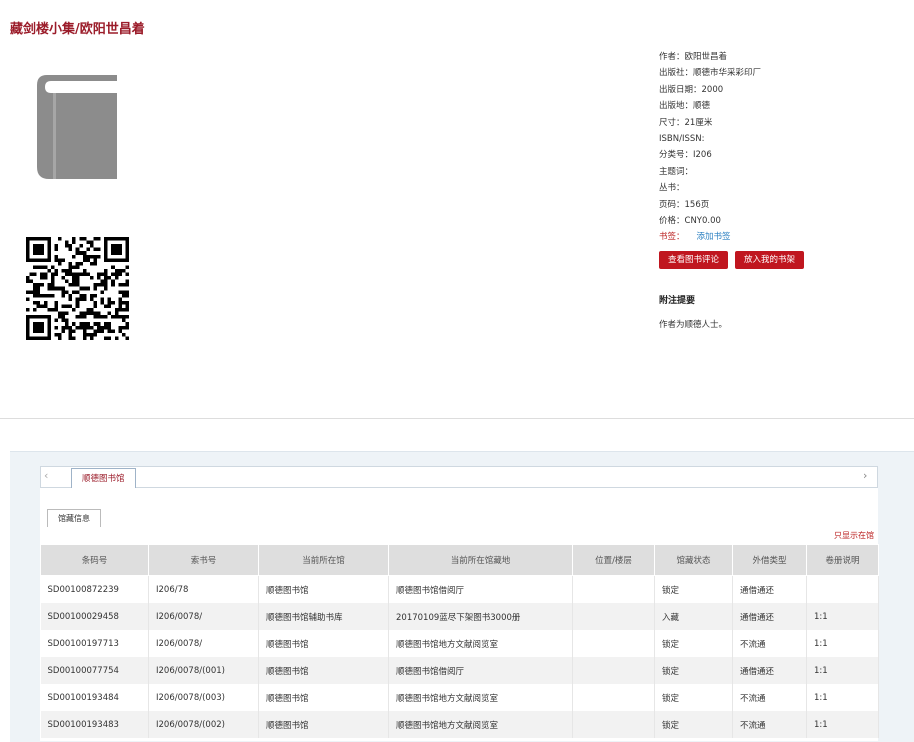  Describe the element at coordinates (784, 172) in the screenshot. I see `meta-row: 主题词：` at that location.